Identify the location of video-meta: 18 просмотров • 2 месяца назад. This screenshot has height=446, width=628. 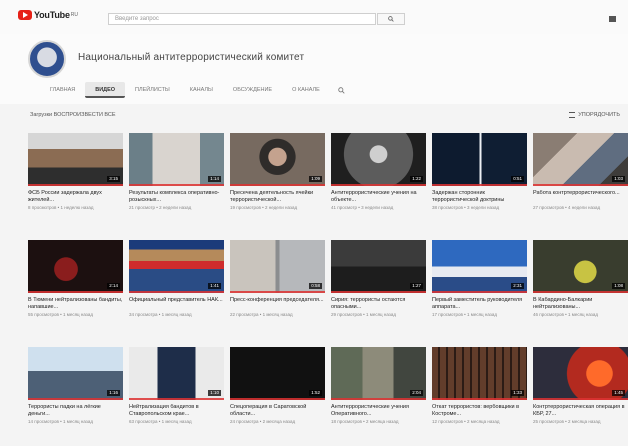
(365, 421).